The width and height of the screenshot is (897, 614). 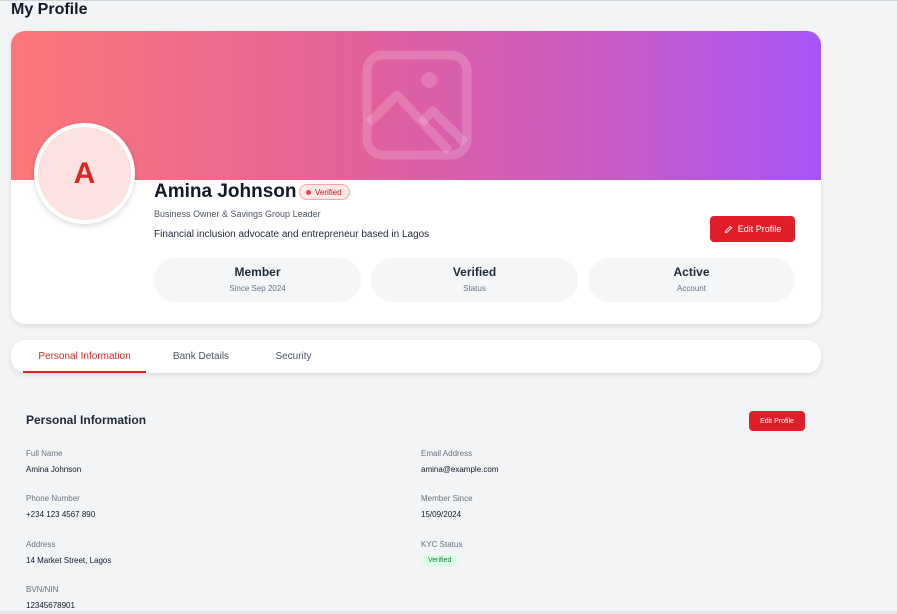 What do you see at coordinates (237, 214) in the screenshot?
I see `profile-role: Business Owner & Savings Group Leader` at bounding box center [237, 214].